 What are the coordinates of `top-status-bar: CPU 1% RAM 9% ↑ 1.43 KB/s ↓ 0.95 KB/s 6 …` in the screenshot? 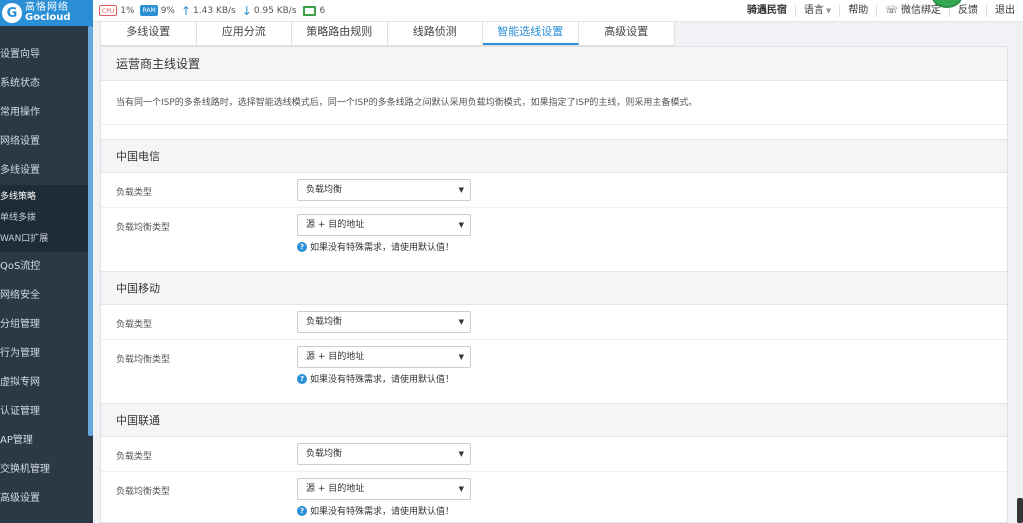 It's located at (558, 11).